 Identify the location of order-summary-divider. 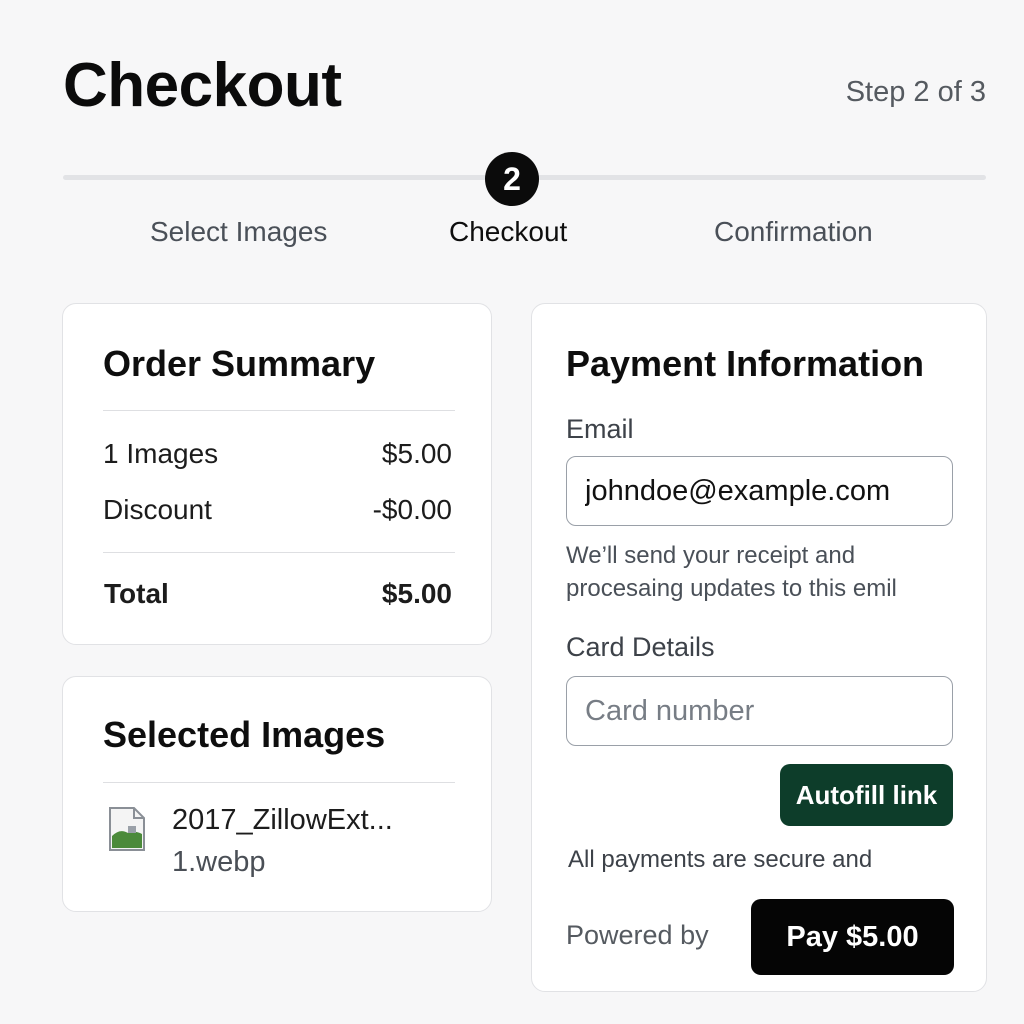
(279, 410).